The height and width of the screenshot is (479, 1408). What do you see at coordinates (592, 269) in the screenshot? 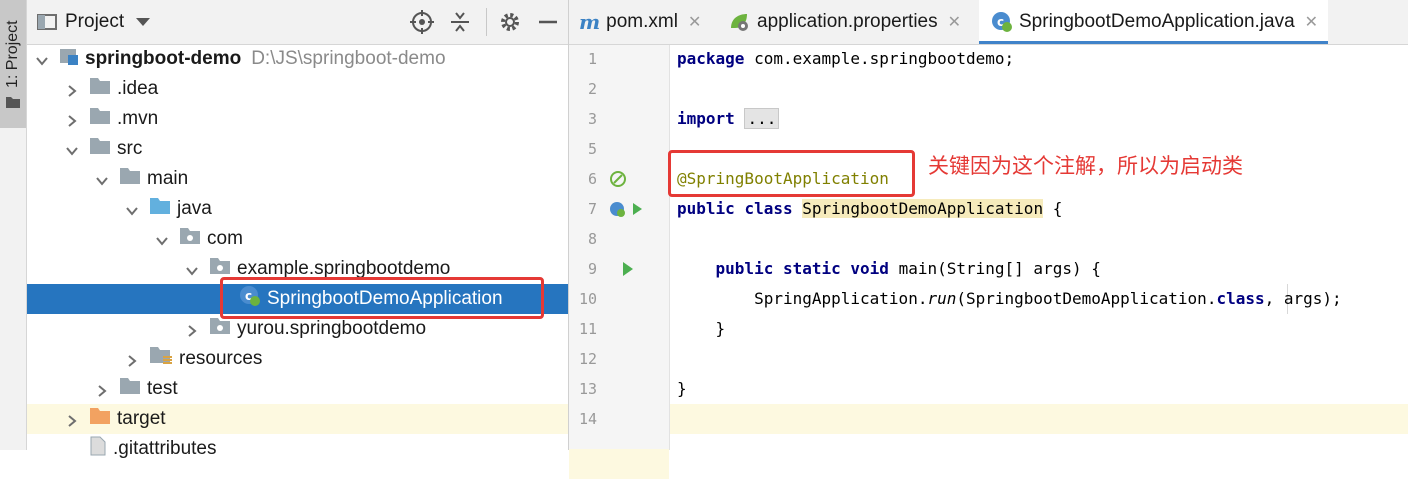
I see `line-number: 9` at bounding box center [592, 269].